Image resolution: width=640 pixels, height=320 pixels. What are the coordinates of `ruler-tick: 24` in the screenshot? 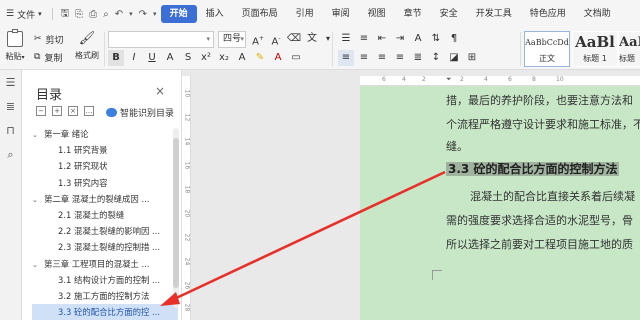 It's located at (187, 261).